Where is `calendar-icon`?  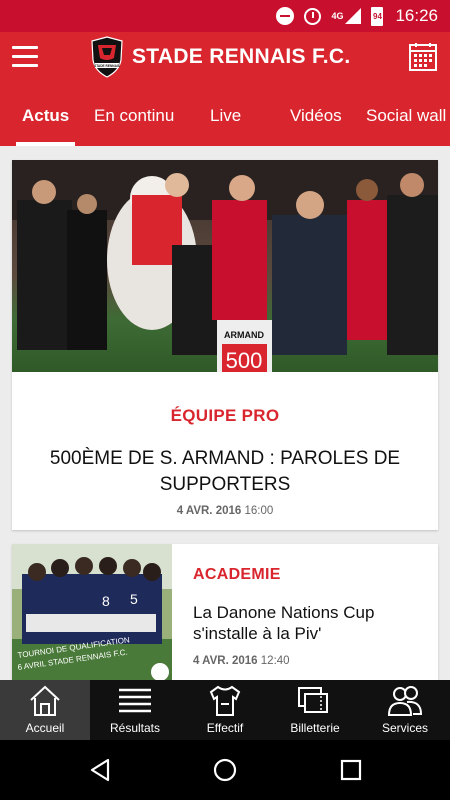 calendar-icon is located at coordinates (423, 57).